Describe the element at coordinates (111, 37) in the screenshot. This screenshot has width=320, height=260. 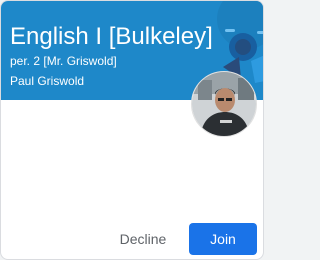
I see `class-title-link: English I [Bulkeley]` at that location.